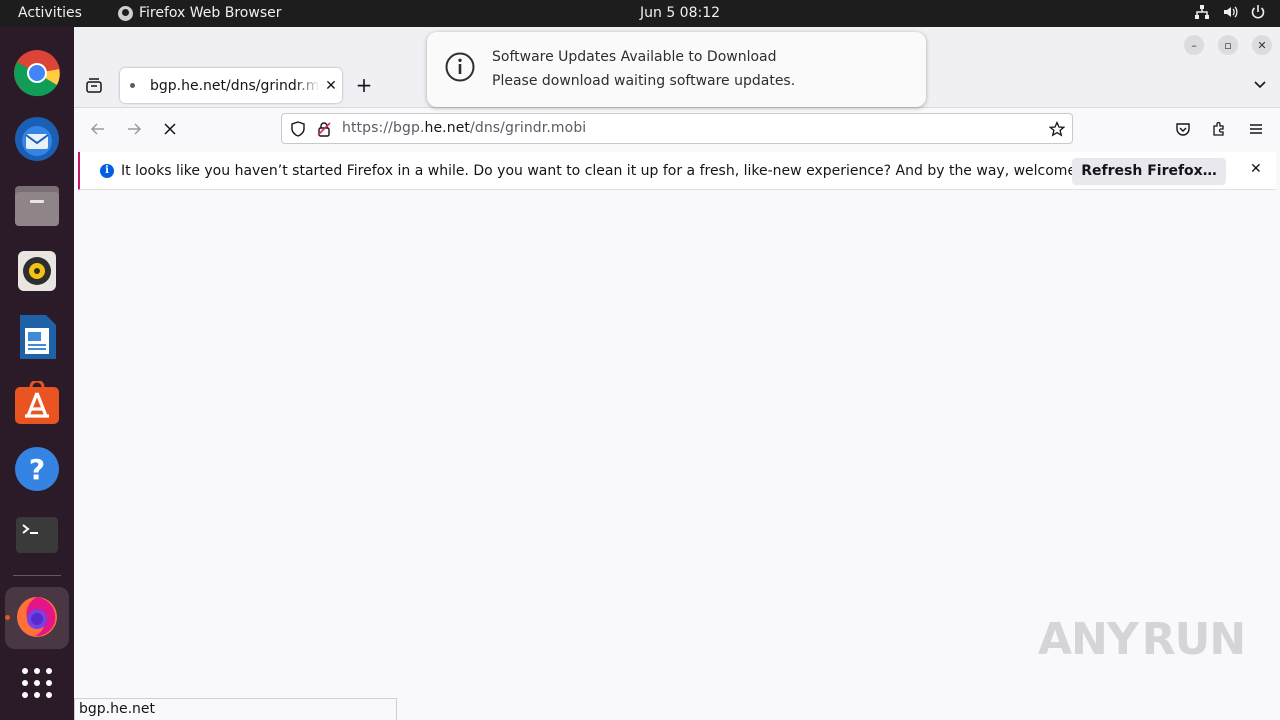 Image resolution: width=1280 pixels, height=720 pixels. I want to click on rhythmbox-icon, so click(37, 271).